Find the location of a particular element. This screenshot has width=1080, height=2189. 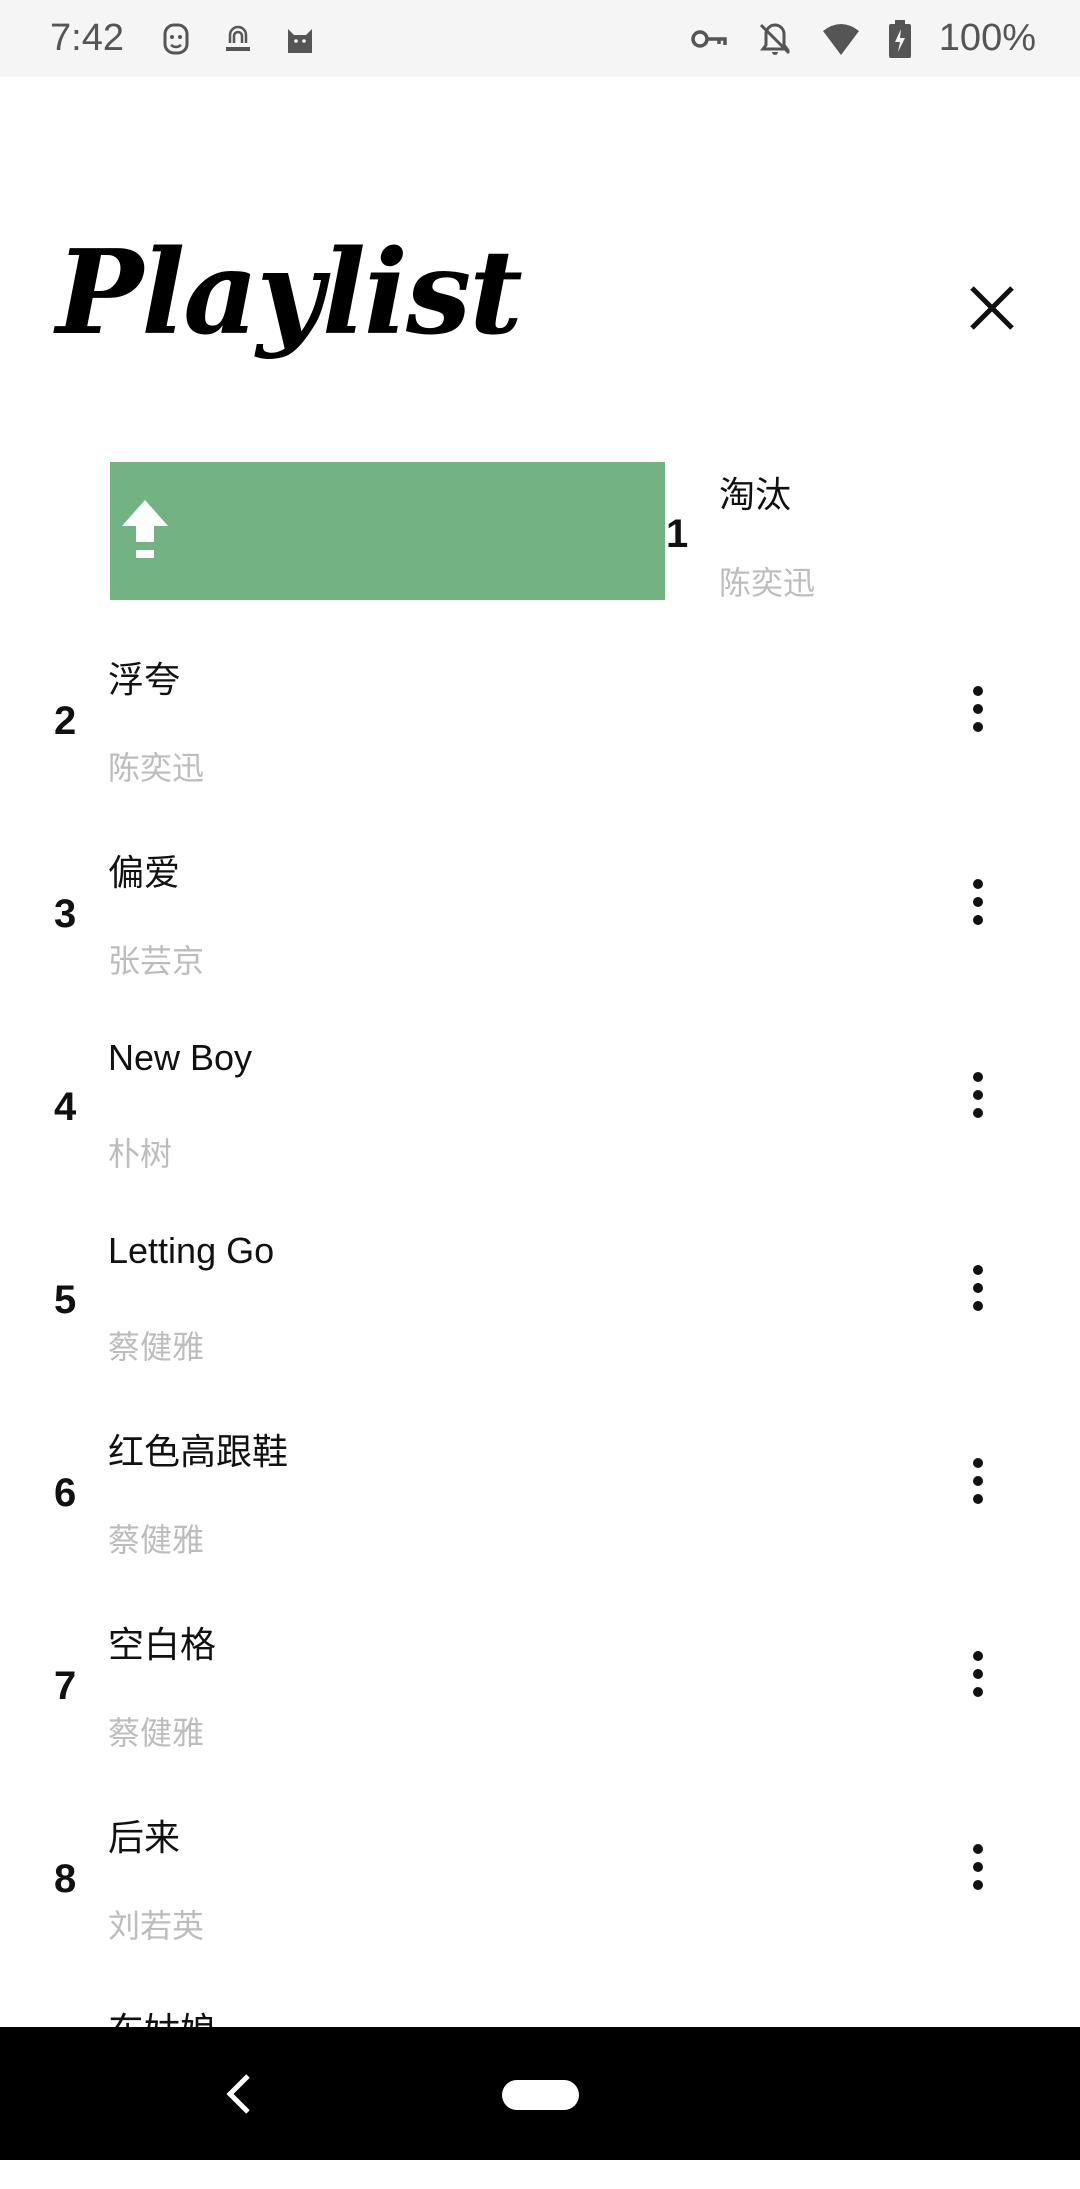

playlist-item: 3 偏爱 张芸京 is located at coordinates (540, 934).